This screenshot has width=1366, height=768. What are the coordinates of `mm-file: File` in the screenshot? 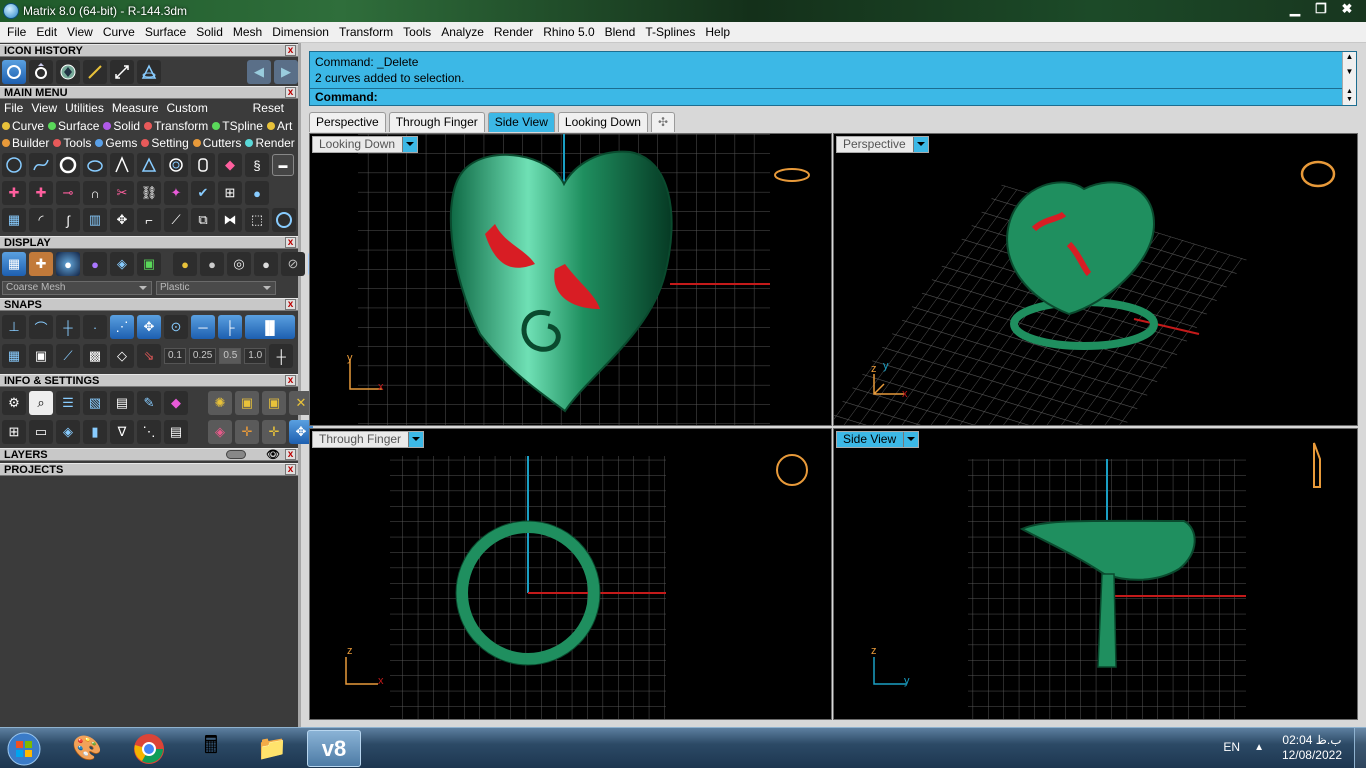 It's located at (13, 108).